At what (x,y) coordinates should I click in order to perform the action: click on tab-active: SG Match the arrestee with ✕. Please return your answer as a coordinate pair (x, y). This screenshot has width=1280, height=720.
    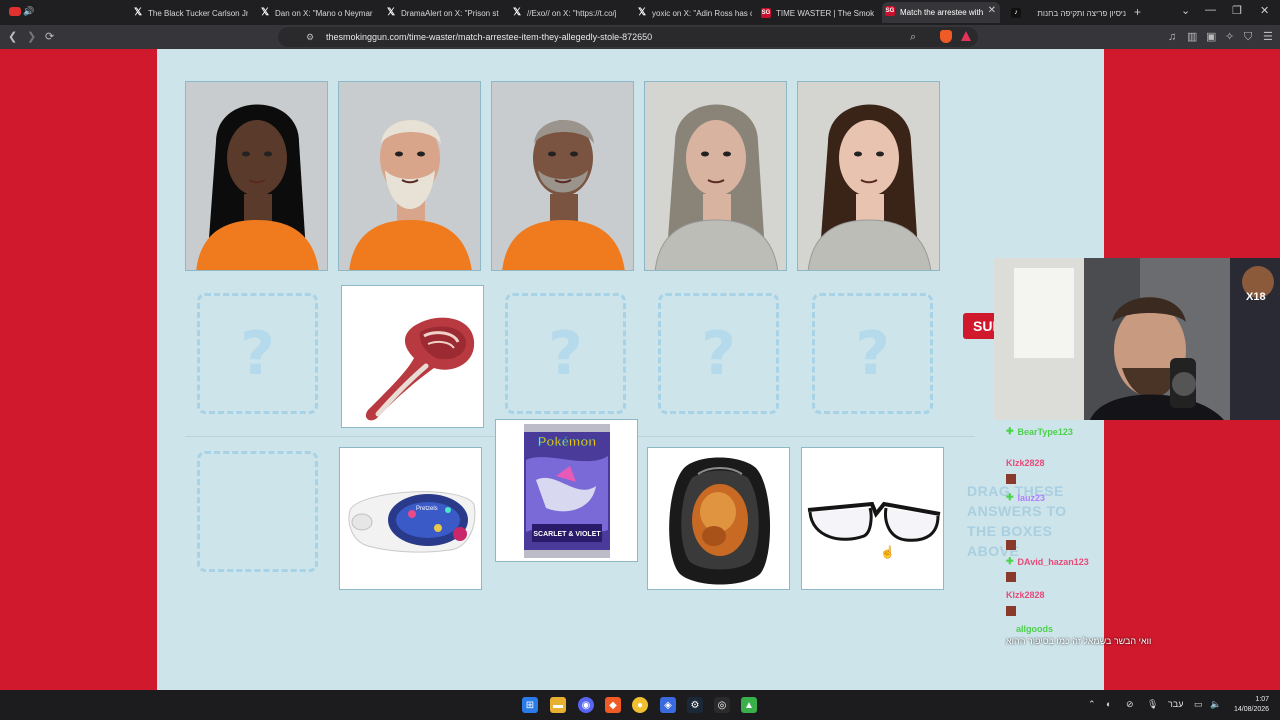
    Looking at the image, I should click on (941, 12).